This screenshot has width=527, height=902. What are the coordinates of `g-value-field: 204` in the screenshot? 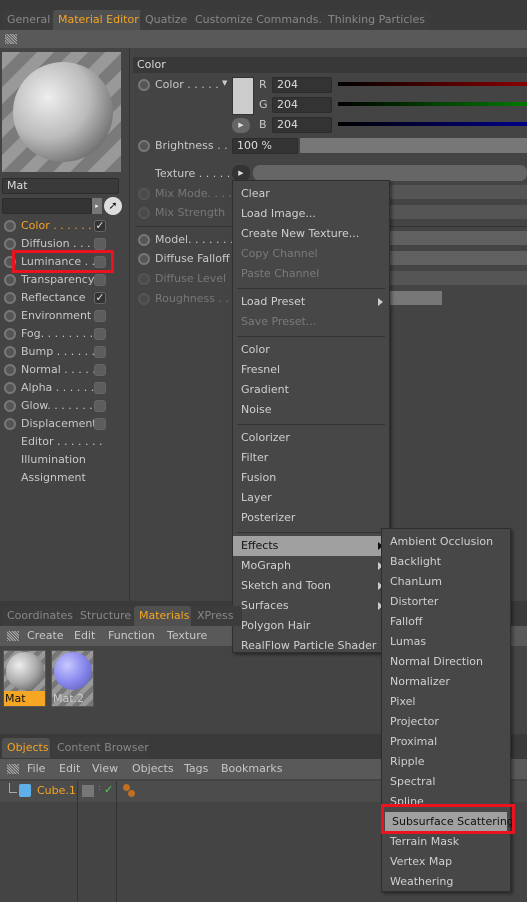 It's located at (302, 105).